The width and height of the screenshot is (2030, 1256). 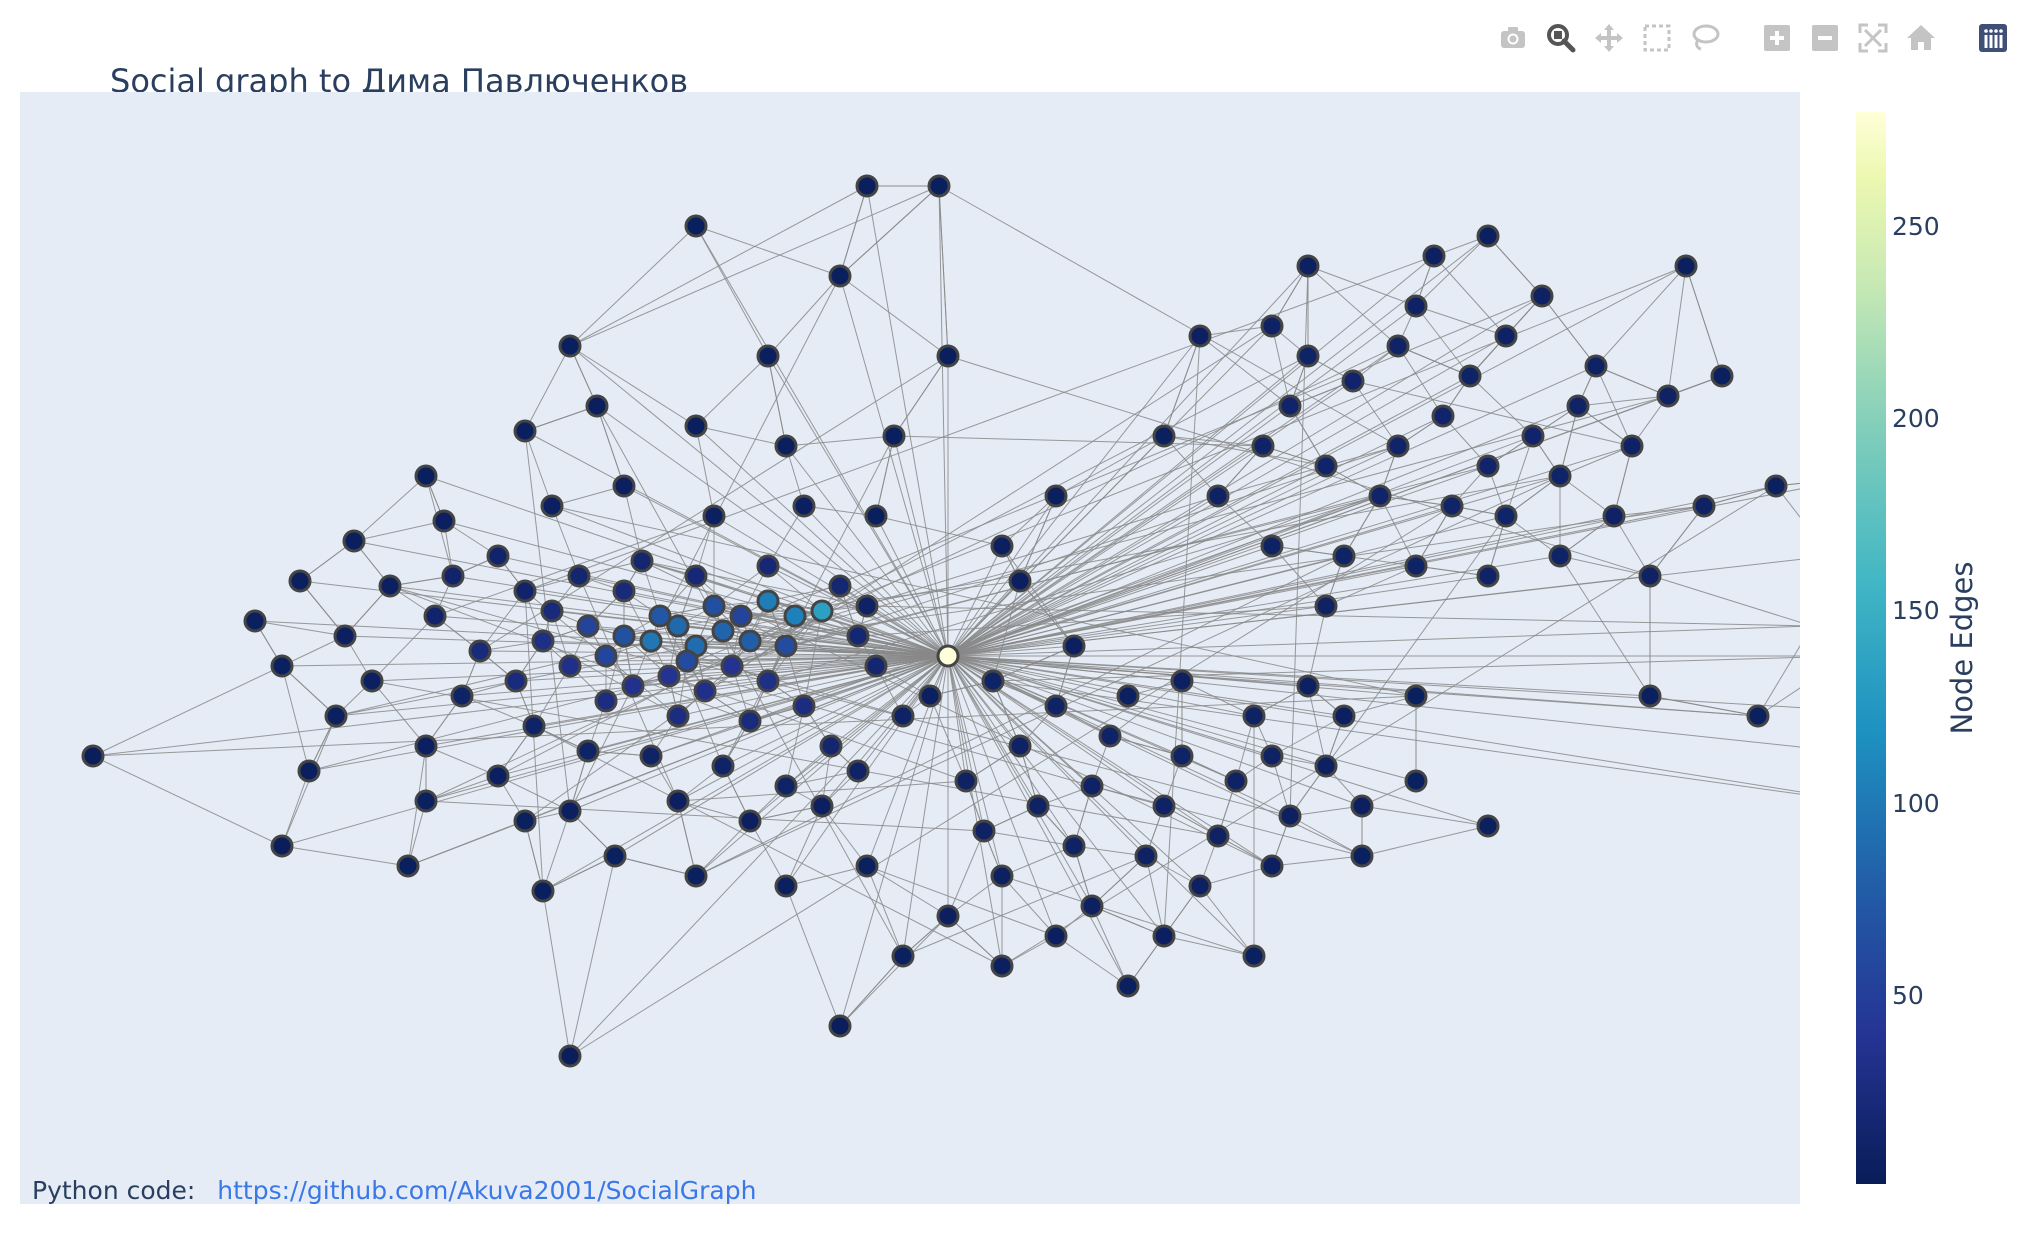 I want to click on graph-node: Node Edges: 88, so click(x=651, y=641).